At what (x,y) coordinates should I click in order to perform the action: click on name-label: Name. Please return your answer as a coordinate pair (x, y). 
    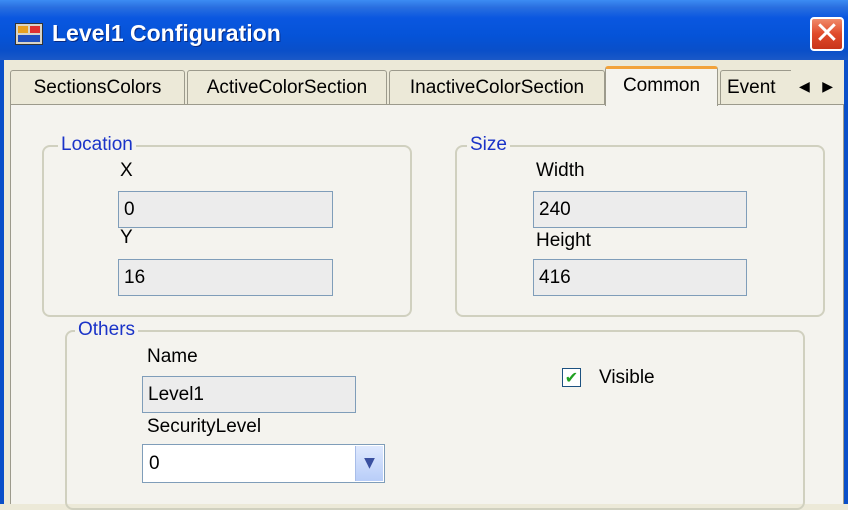
    Looking at the image, I should click on (172, 356).